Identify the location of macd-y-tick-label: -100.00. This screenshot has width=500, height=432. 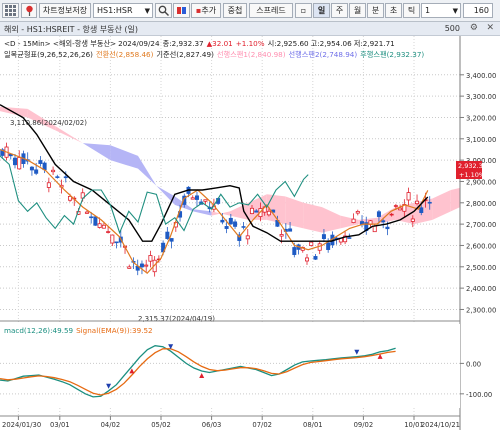
(479, 395).